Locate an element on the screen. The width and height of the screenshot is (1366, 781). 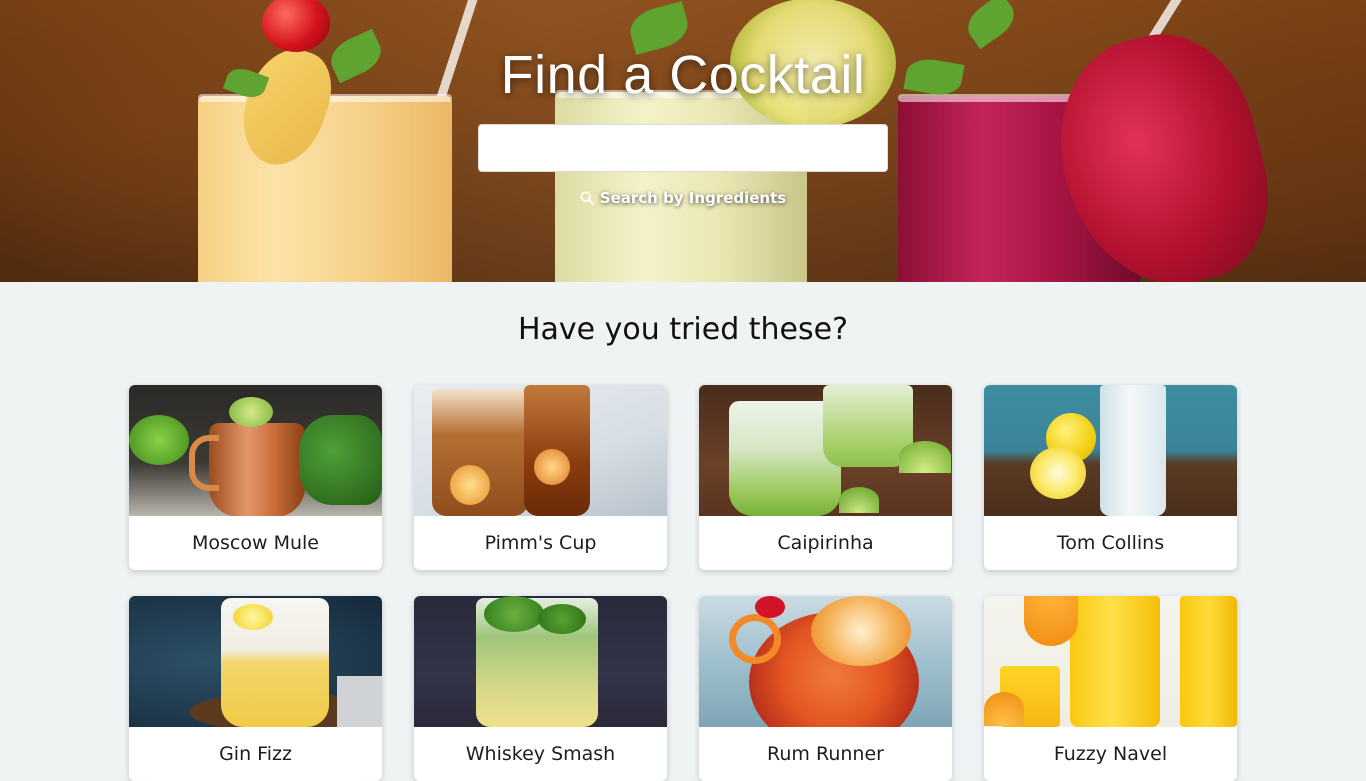
cocktail-card-fuzzy-navel: Fuzzy Navel is located at coordinates (1110, 688).